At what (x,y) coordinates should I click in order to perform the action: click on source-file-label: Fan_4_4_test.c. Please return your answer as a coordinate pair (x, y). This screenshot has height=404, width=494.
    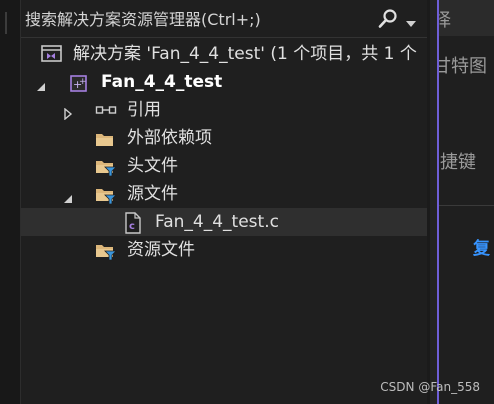
    Looking at the image, I should click on (217, 222).